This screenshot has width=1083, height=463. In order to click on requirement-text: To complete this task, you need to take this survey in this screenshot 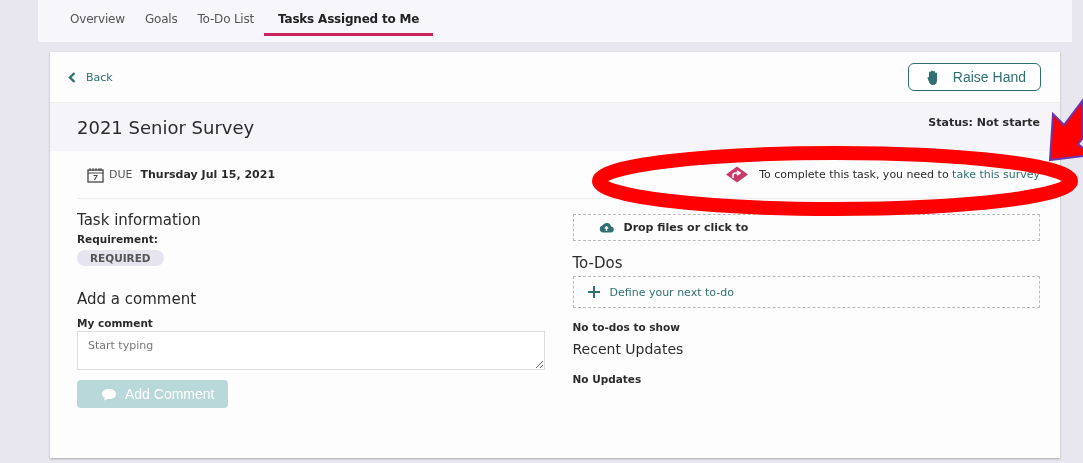, I will do `click(899, 174)`.